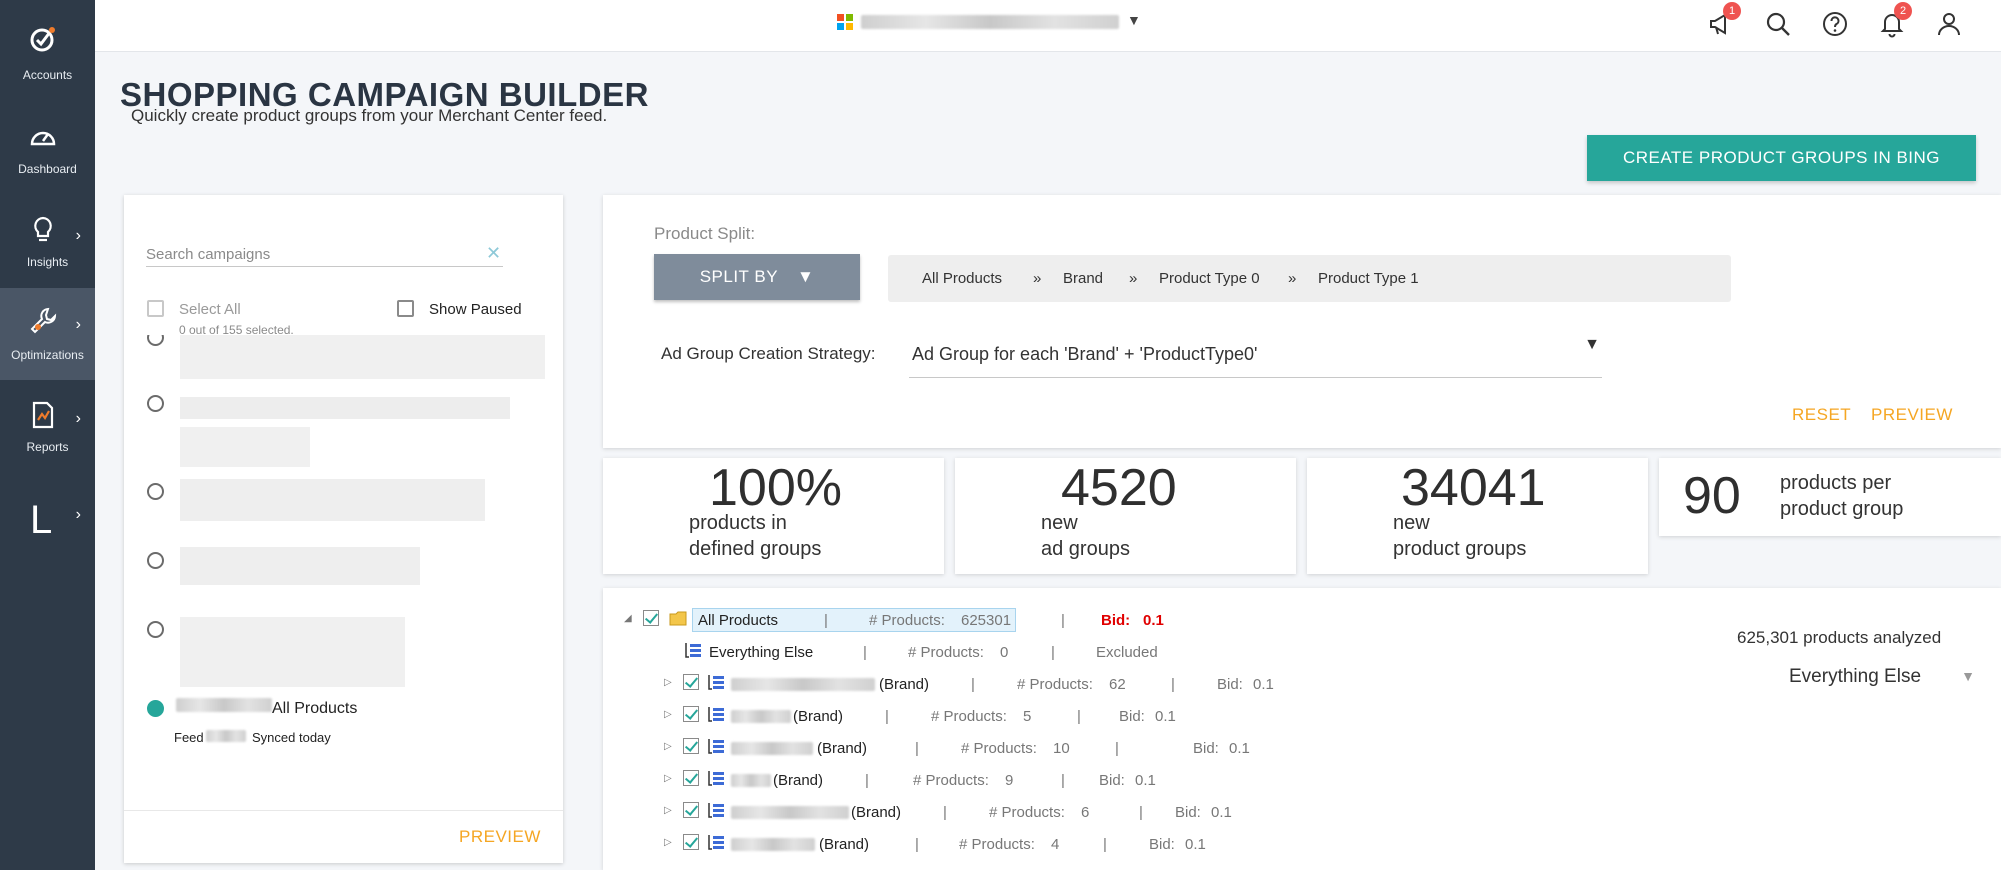 Image resolution: width=2001 pixels, height=870 pixels. Describe the element at coordinates (953, 844) in the screenshot. I see `tree-row-brand: ▷ (Brand) | # Products: 4 | Bid: 0.1` at that location.